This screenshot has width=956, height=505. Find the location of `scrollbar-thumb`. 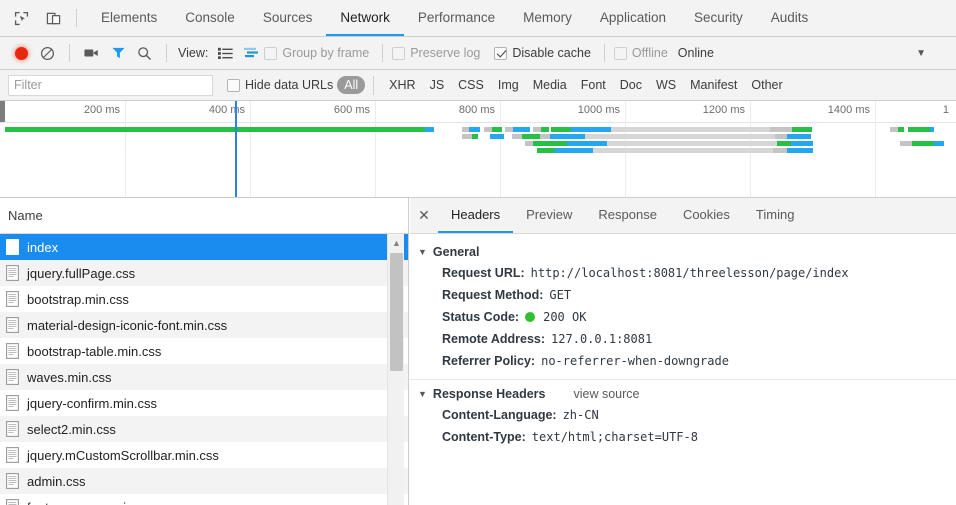

scrollbar-thumb is located at coordinates (396, 312).